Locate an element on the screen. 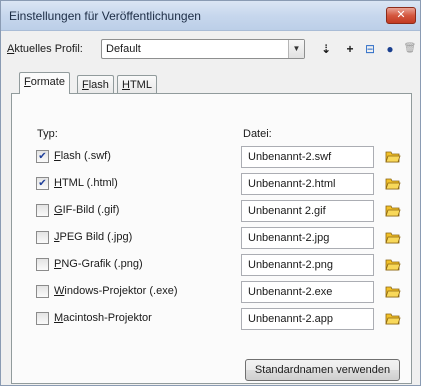 This screenshot has height=386, width=421. label-exe: Windows-Projektor (.exe) is located at coordinates (116, 291).